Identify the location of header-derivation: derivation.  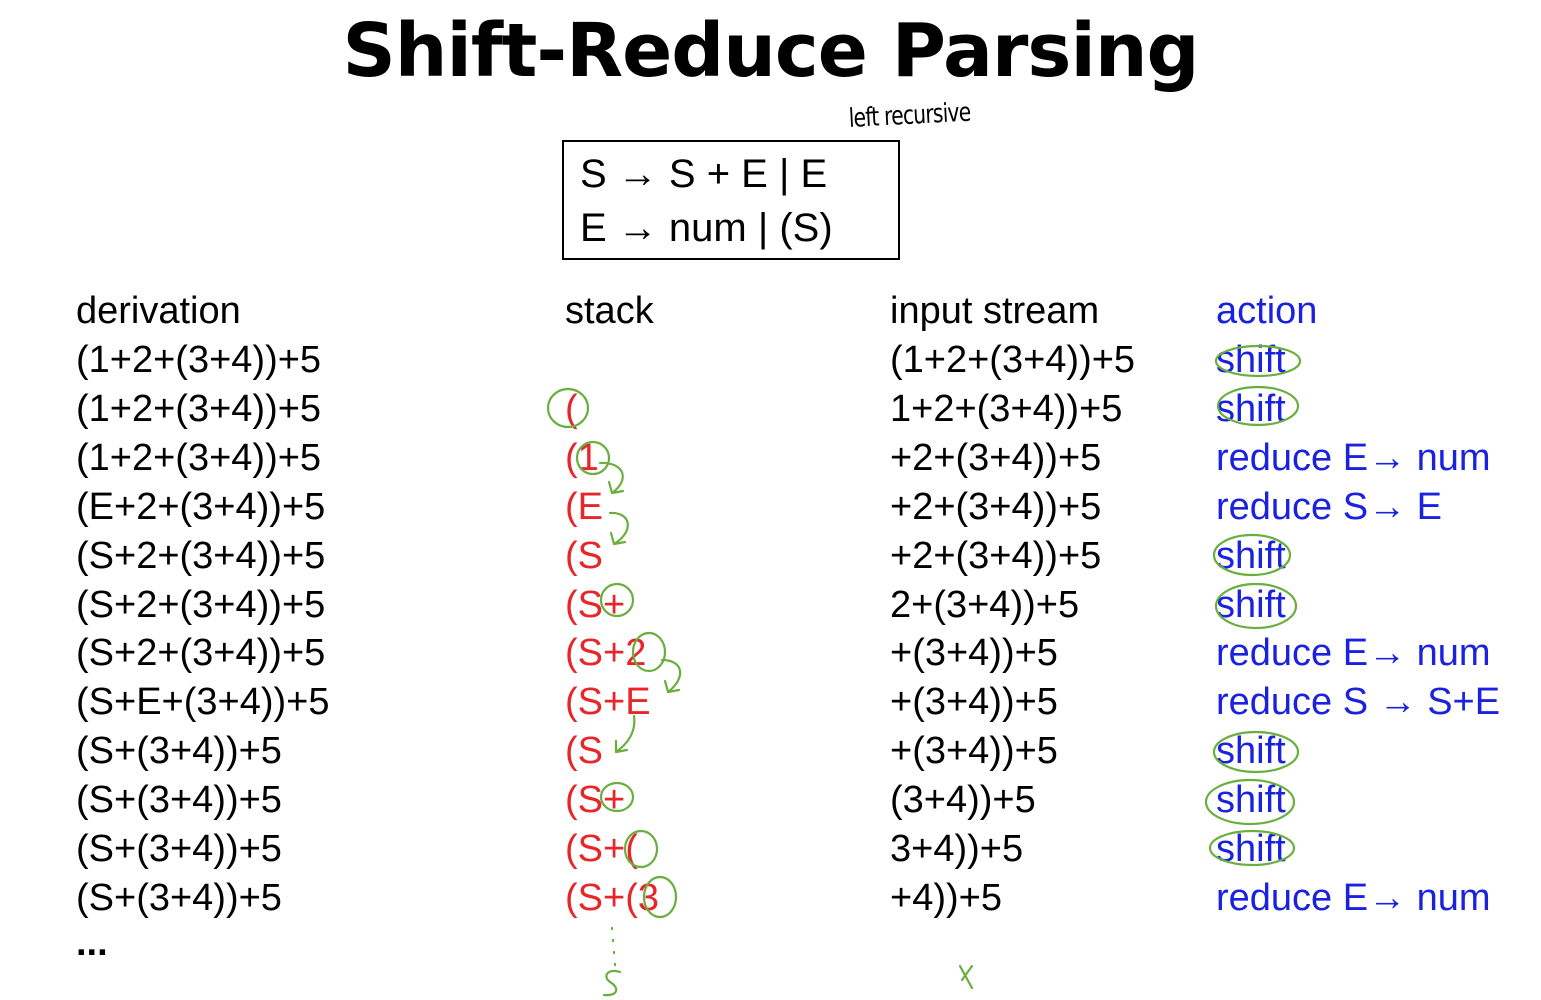
(158, 311).